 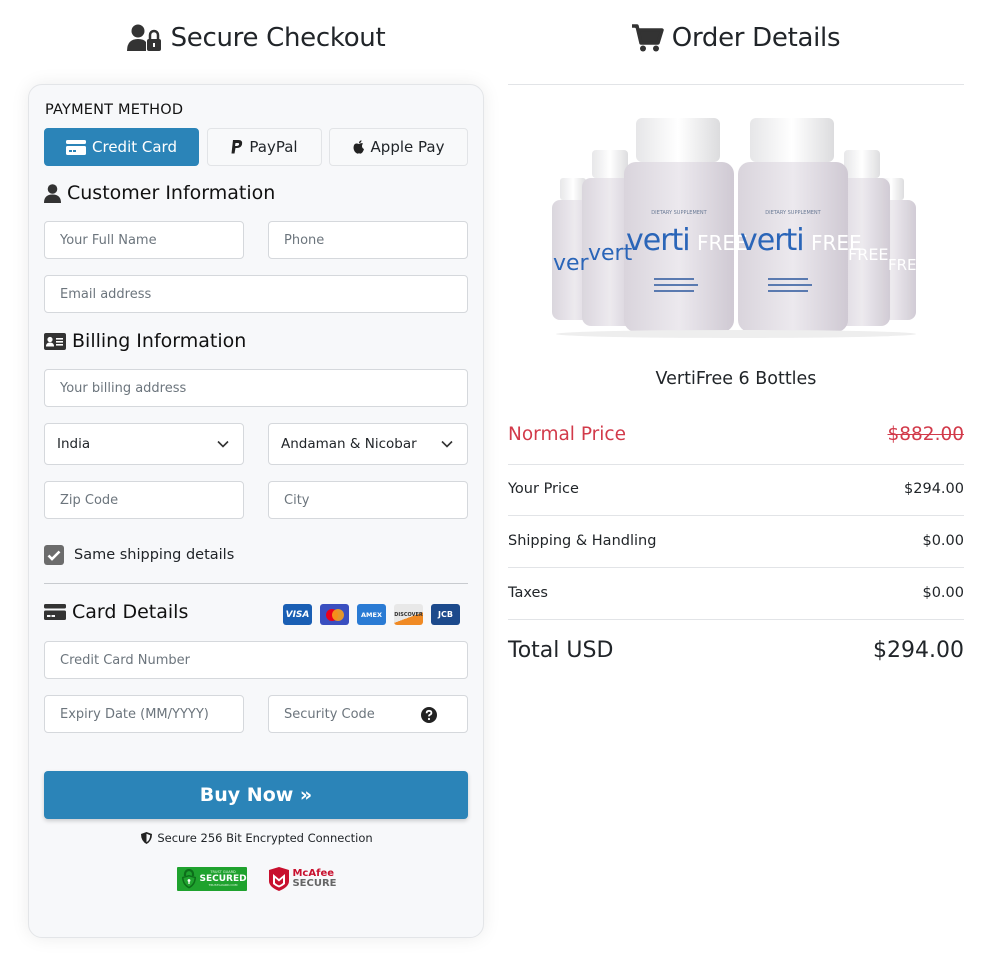 What do you see at coordinates (543, 489) in the screenshot?
I see `your-price-label: Your Price` at bounding box center [543, 489].